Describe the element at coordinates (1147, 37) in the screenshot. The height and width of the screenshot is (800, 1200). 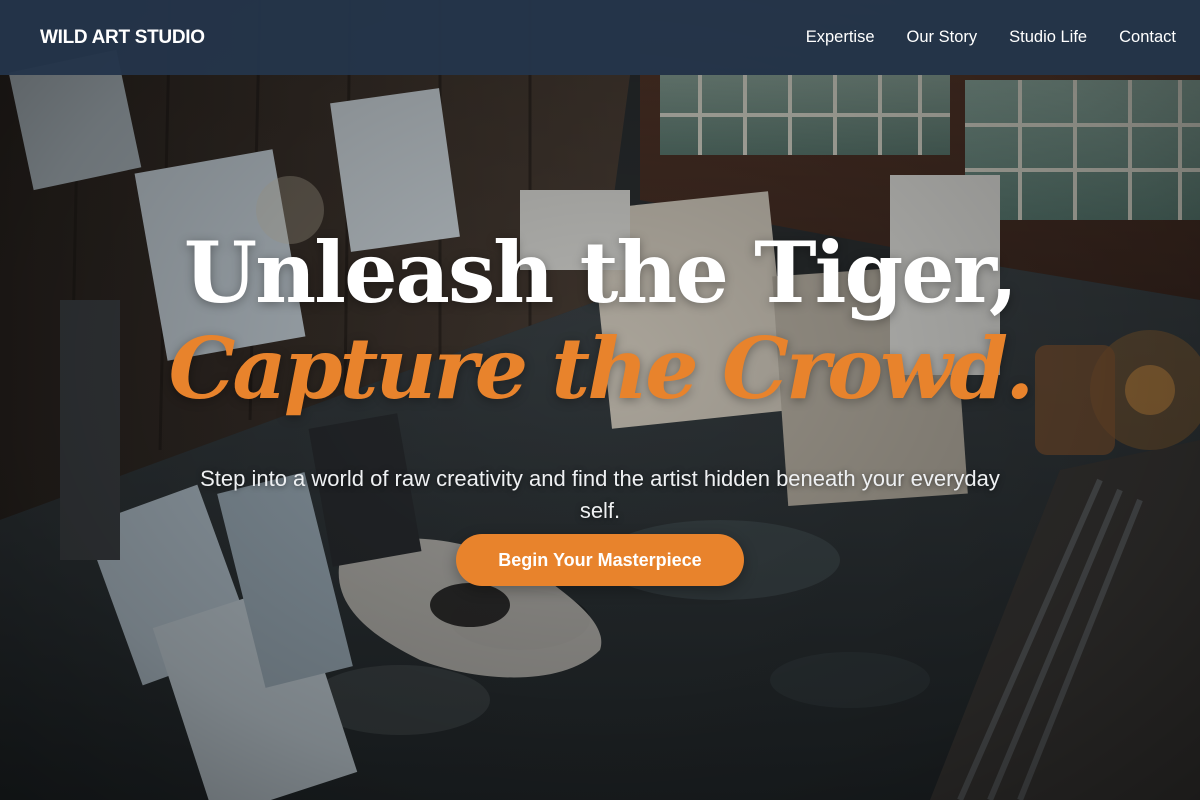
I see `nav-link-contact: Contact` at that location.